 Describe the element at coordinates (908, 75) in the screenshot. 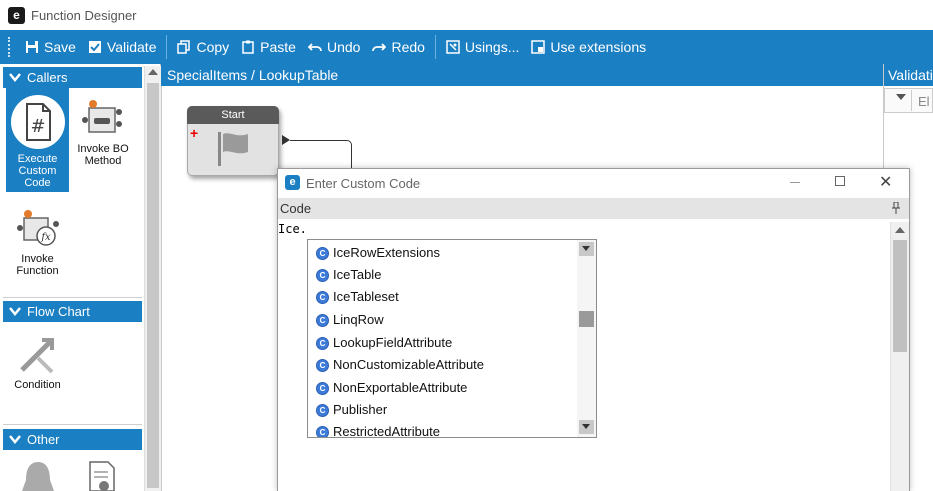

I see `validation-title: Validation` at that location.